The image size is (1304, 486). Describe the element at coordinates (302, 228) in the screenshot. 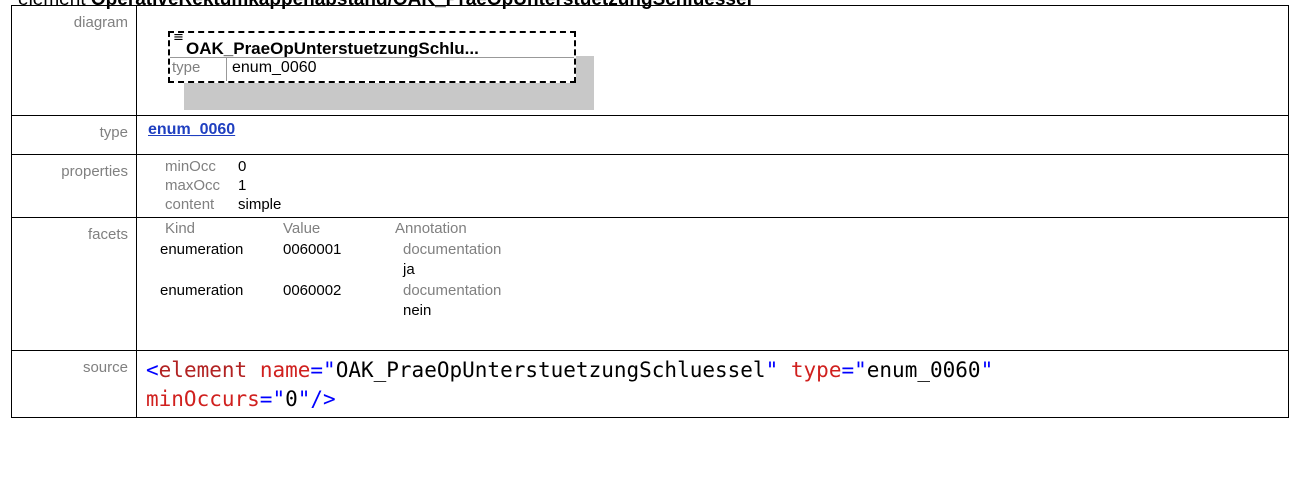

I see `facets-header-value: Value` at that location.